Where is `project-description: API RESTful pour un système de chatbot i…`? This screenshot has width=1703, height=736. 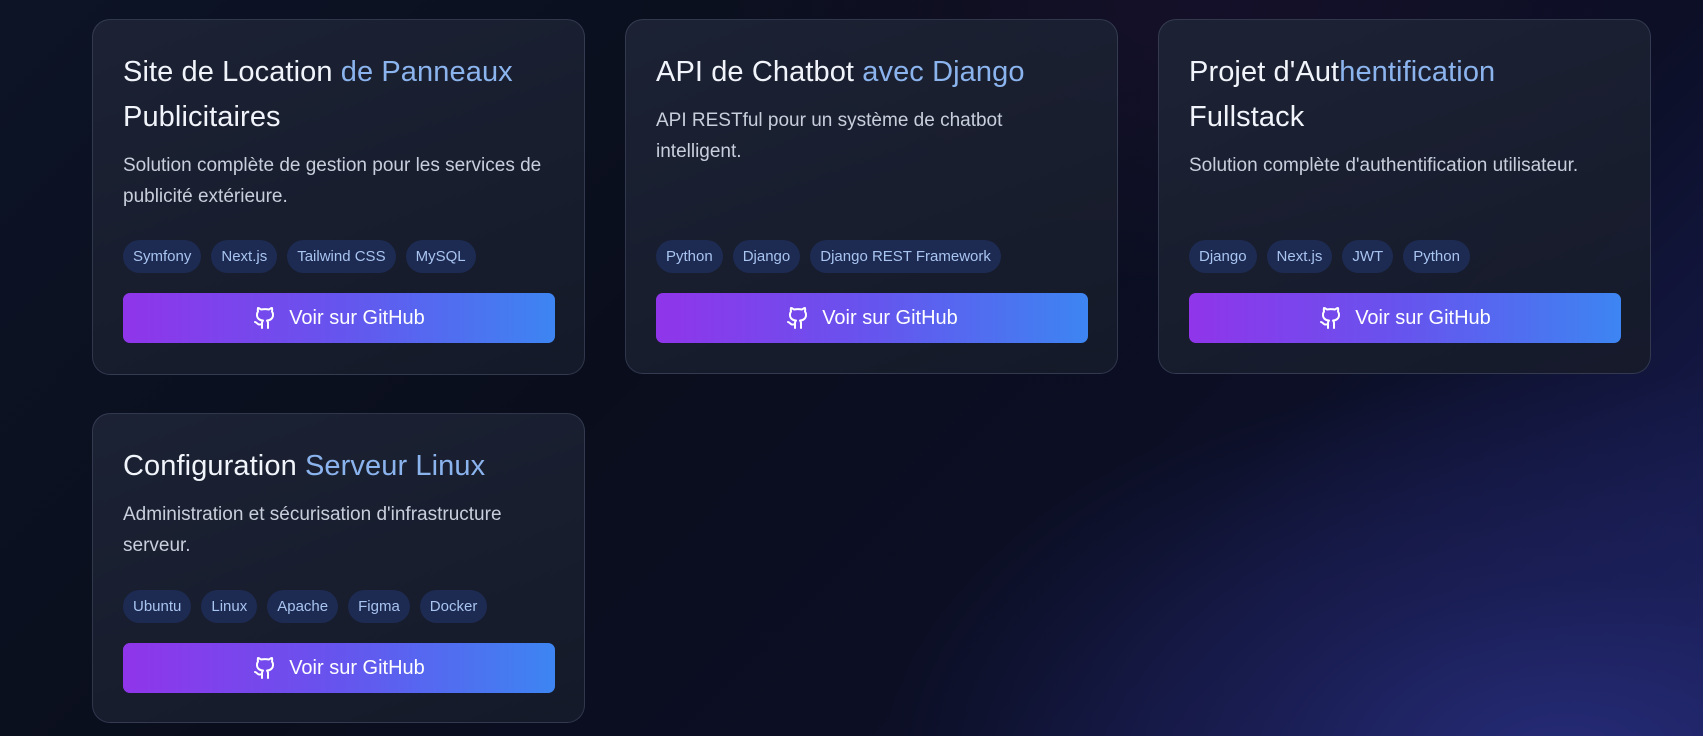 project-description: API RESTful pour un système de chatbot i… is located at coordinates (829, 136).